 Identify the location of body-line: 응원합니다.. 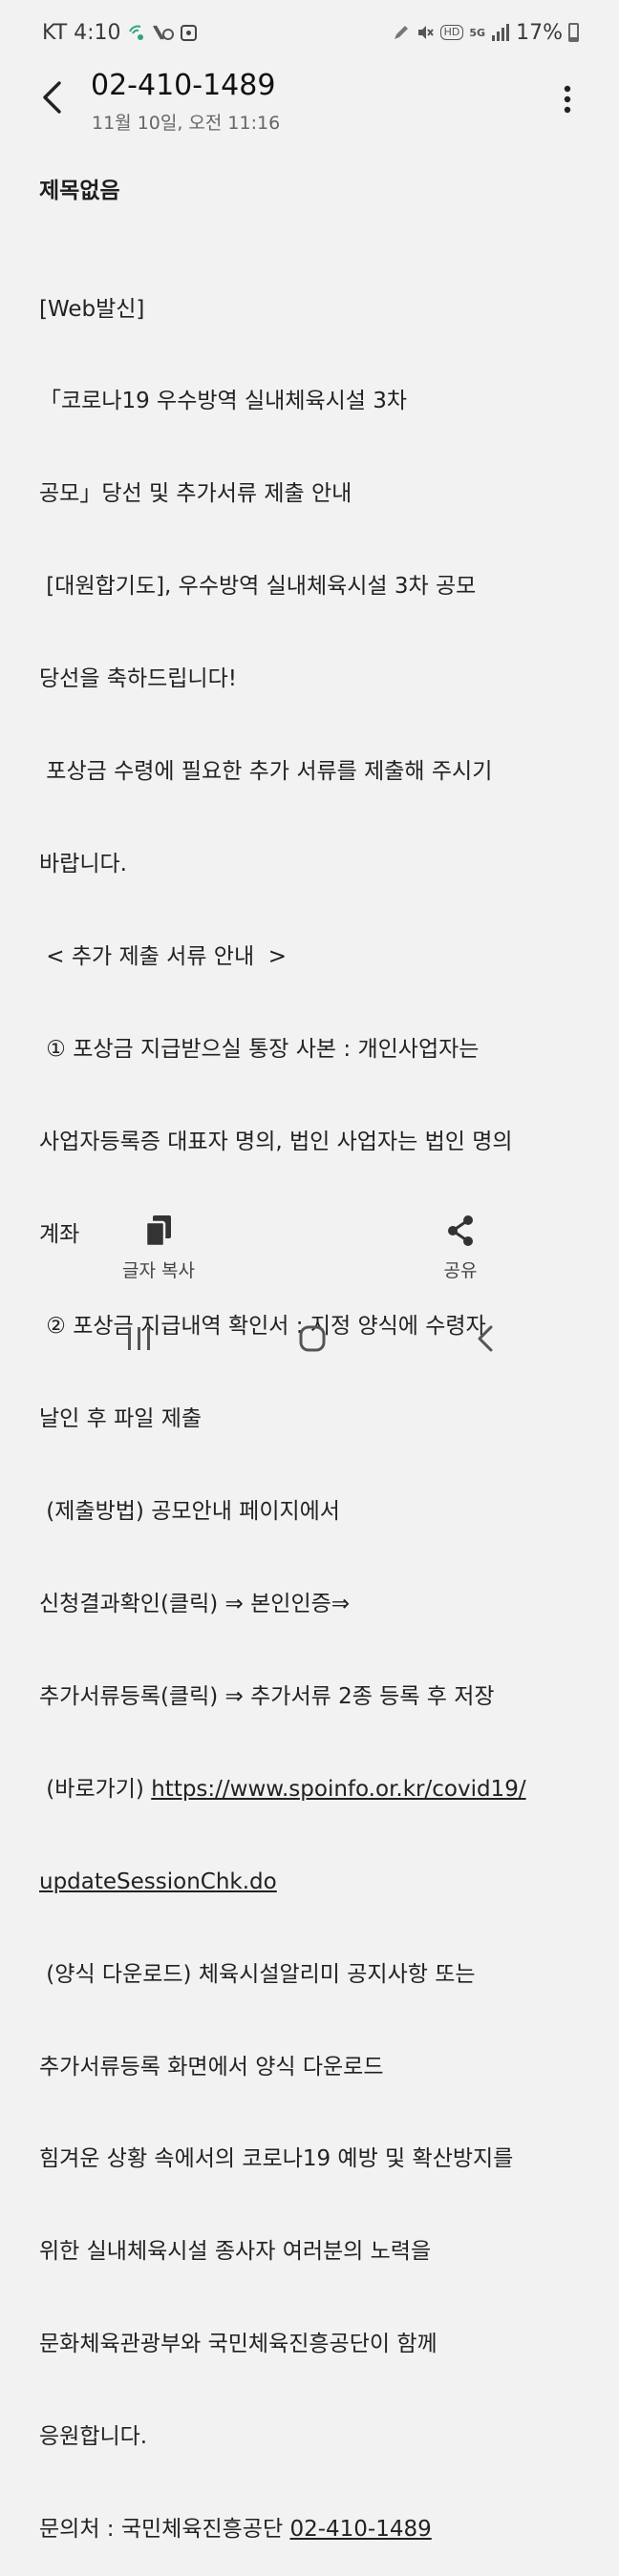
(93, 2437).